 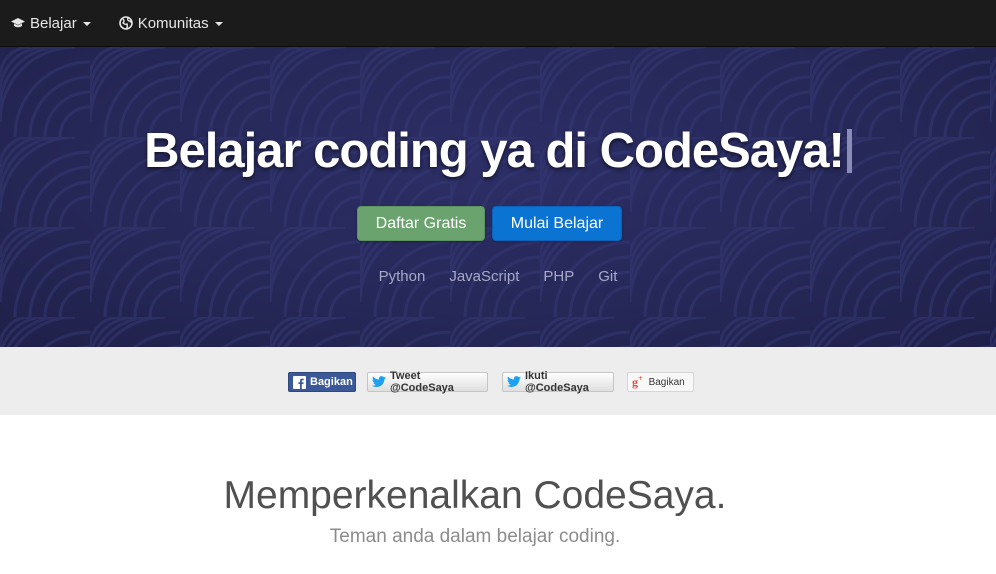 What do you see at coordinates (484, 276) in the screenshot?
I see `language-link-javascript: JavaScript` at bounding box center [484, 276].